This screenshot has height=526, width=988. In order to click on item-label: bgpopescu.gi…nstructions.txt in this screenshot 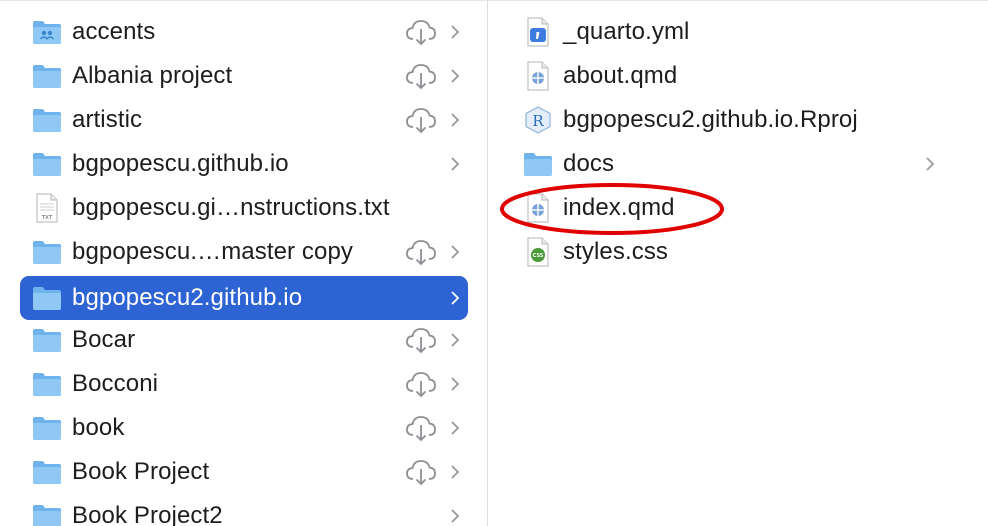, I will do `click(231, 207)`.